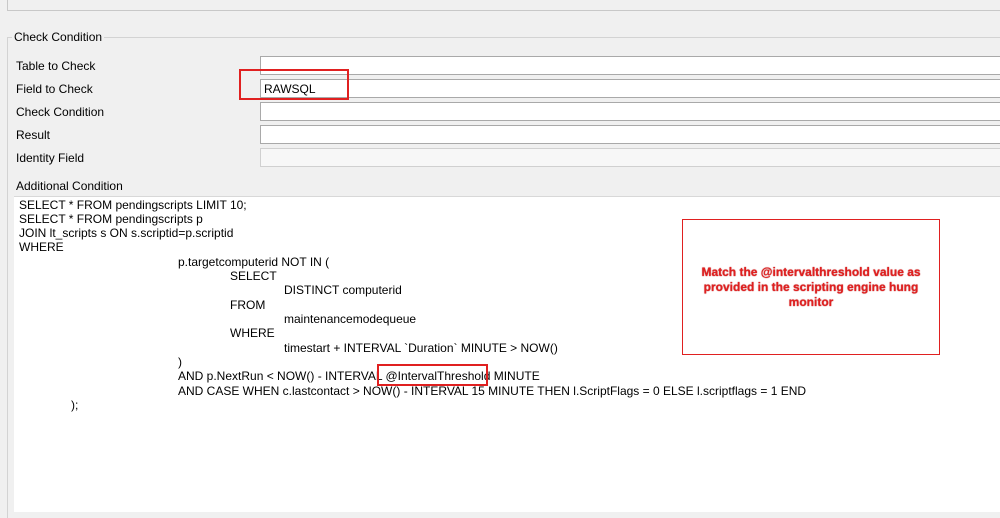 The height and width of the screenshot is (518, 1000). What do you see at coordinates (60, 112) in the screenshot?
I see `label-check-condition: Check Condition` at bounding box center [60, 112].